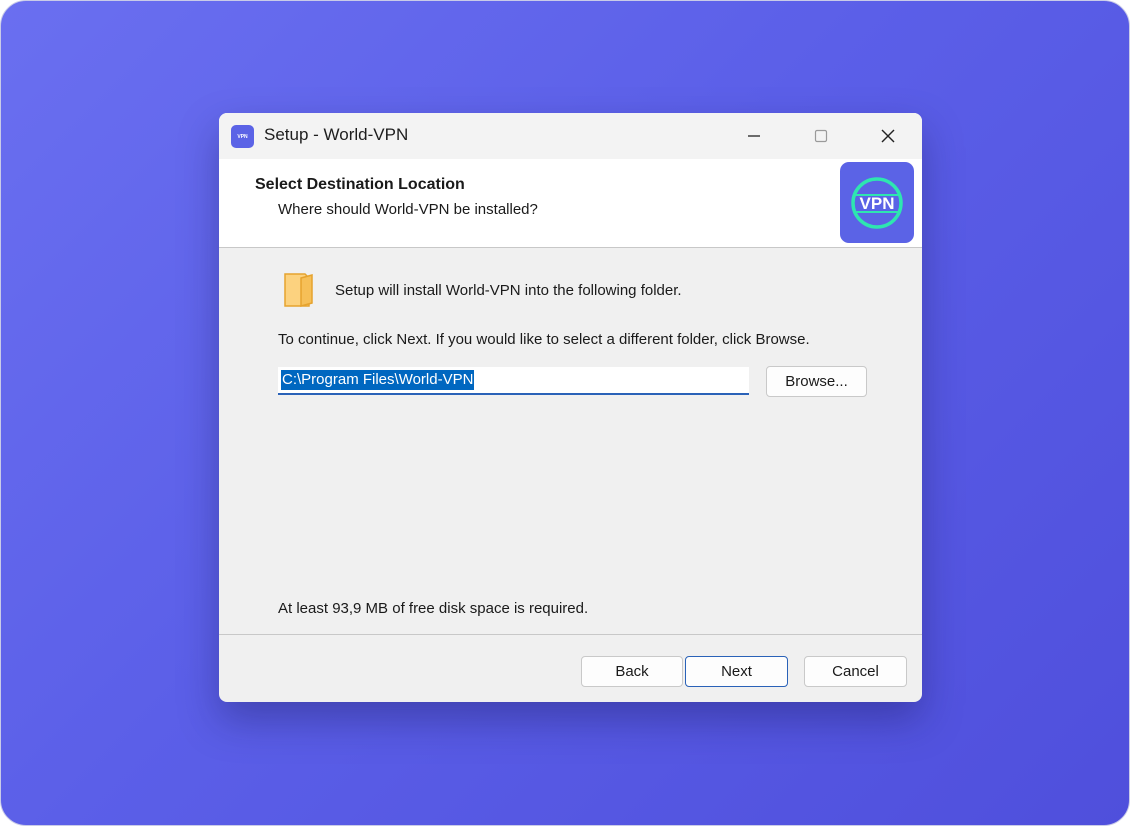 The height and width of the screenshot is (826, 1130). What do you see at coordinates (378, 380) in the screenshot?
I see `destination-path-value: C:\Program Files\World-VPN` at bounding box center [378, 380].